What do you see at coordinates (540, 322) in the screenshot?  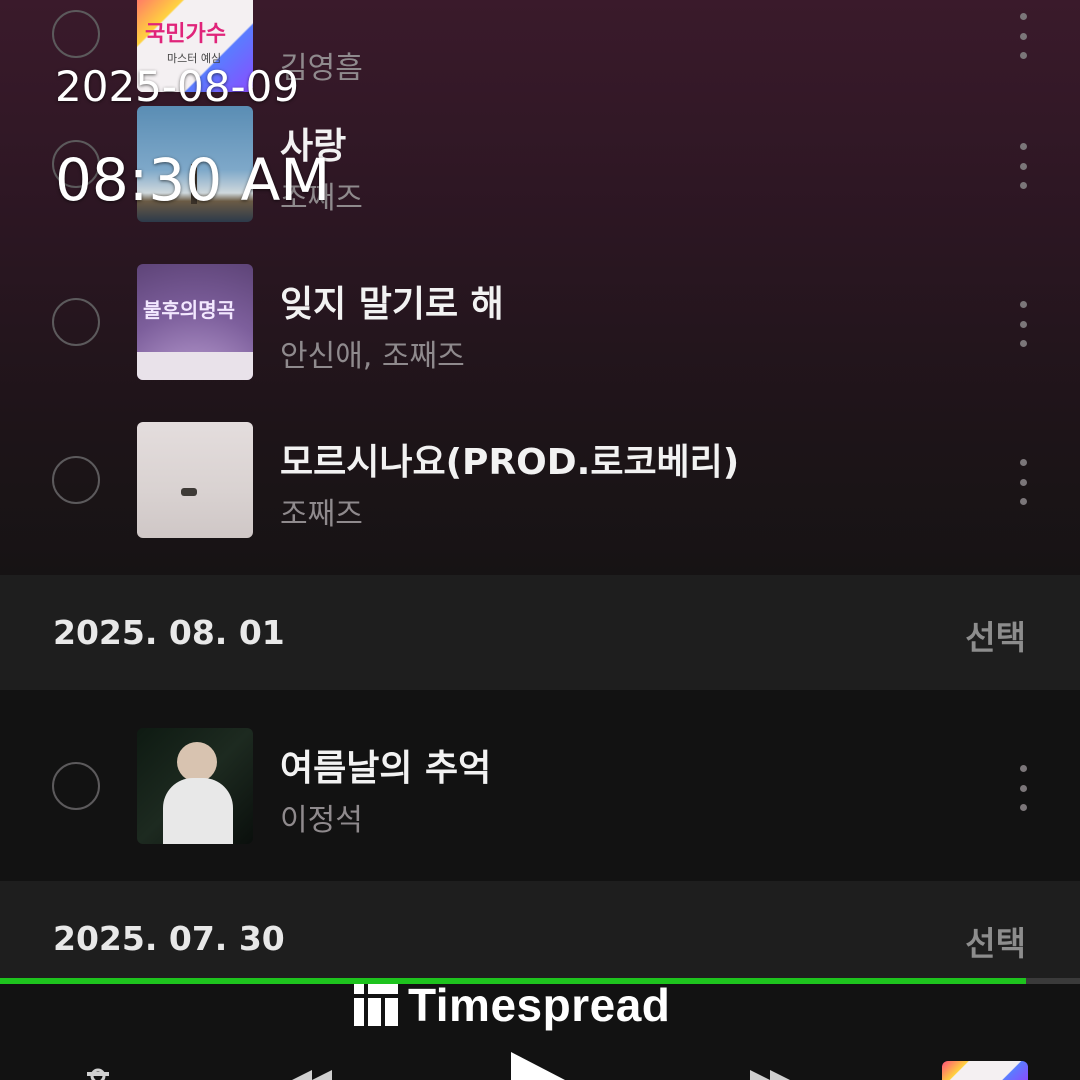 I see `list-item: 불후의명곡 잊지 말기로 해 안신애, 조째즈` at bounding box center [540, 322].